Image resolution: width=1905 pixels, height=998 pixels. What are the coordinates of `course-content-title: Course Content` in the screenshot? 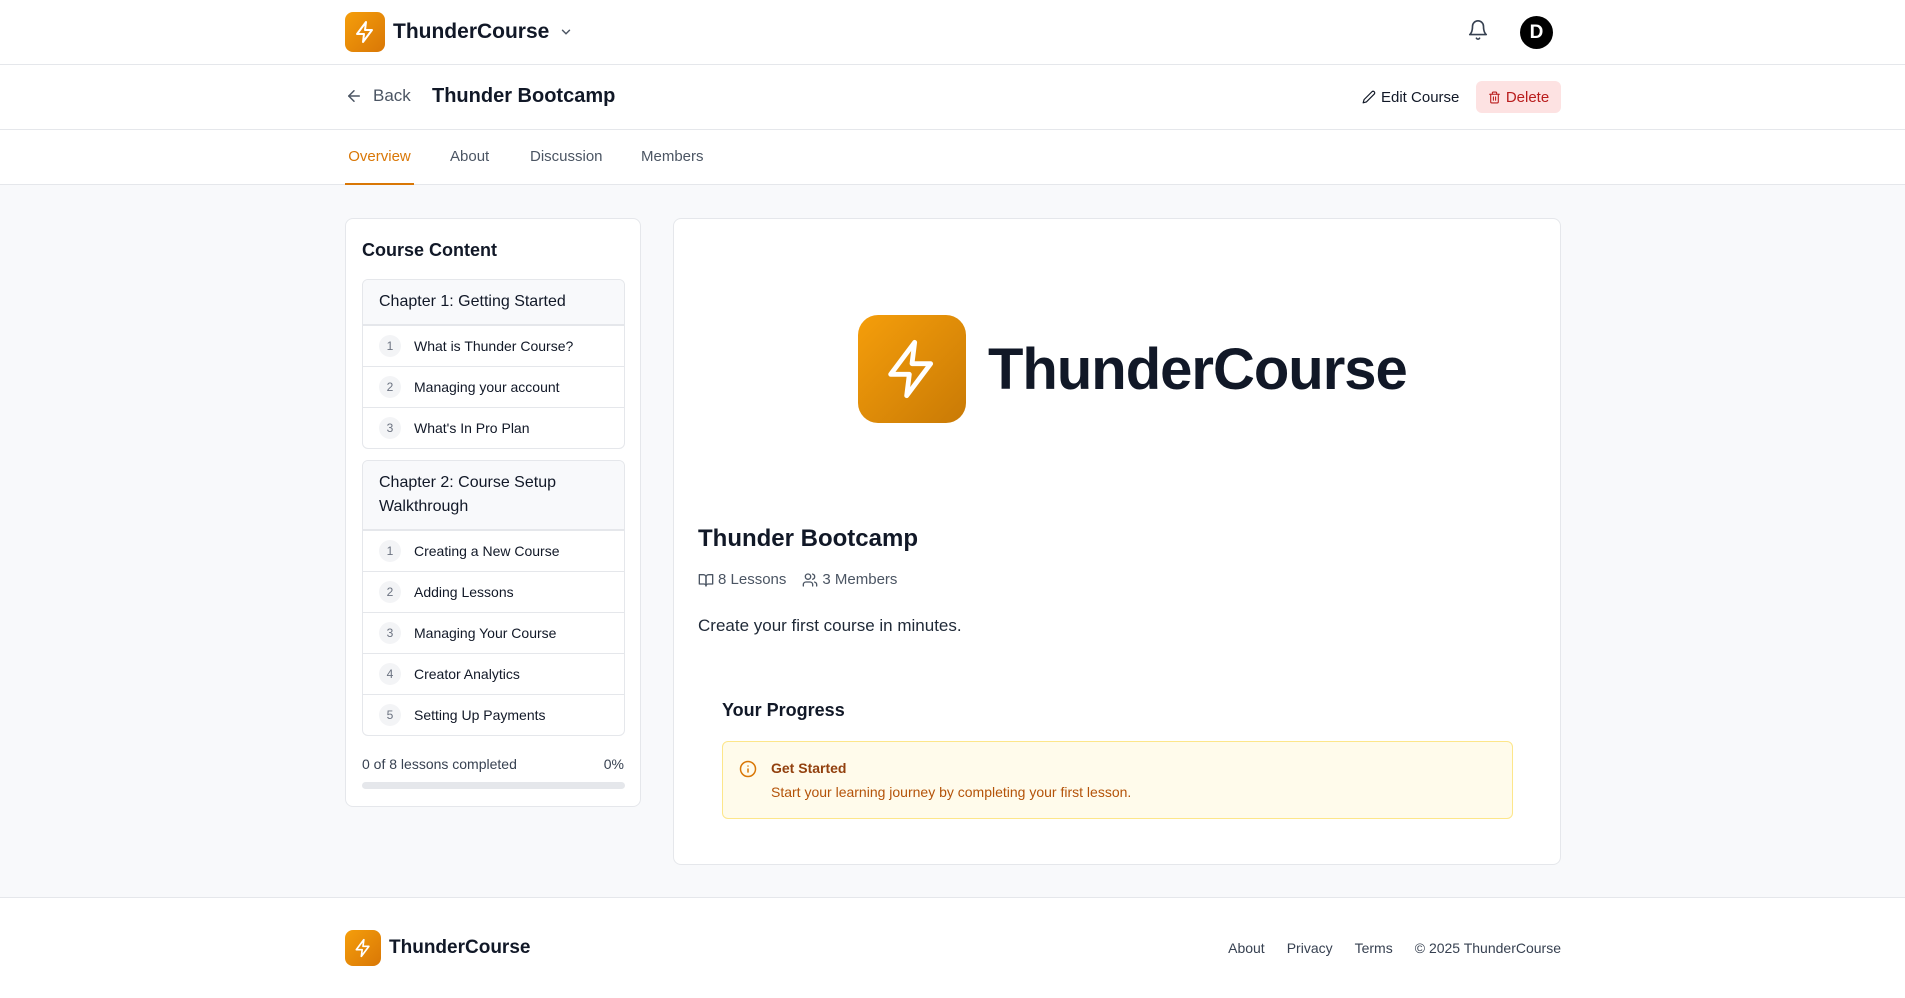 It's located at (429, 250).